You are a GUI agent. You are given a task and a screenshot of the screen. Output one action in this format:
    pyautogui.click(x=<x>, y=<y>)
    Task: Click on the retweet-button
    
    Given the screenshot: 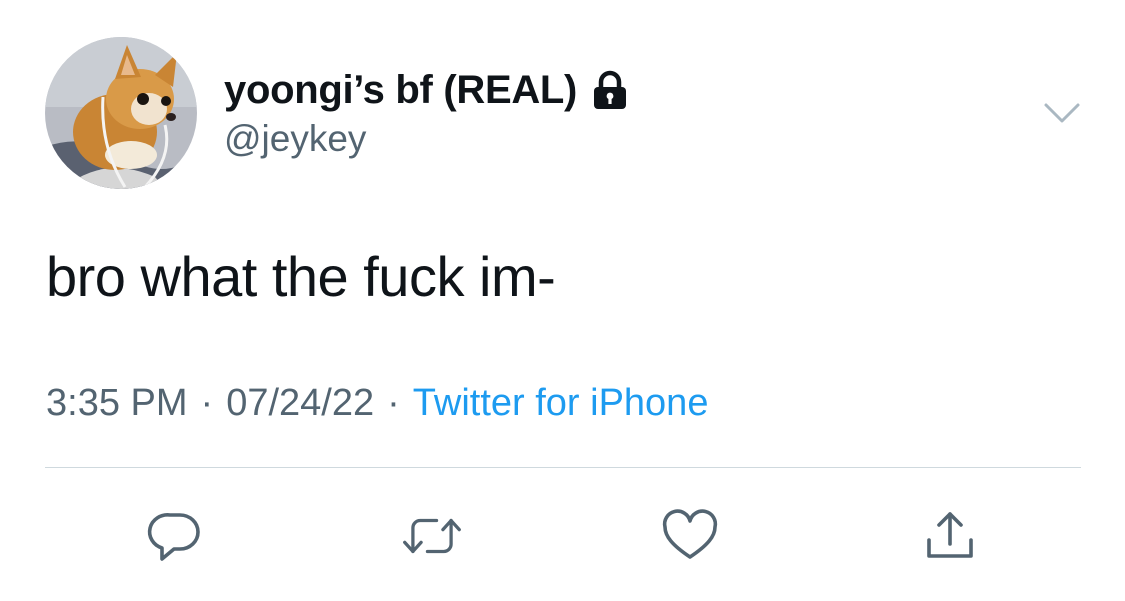 What is the action you would take?
    pyautogui.click(x=432, y=536)
    